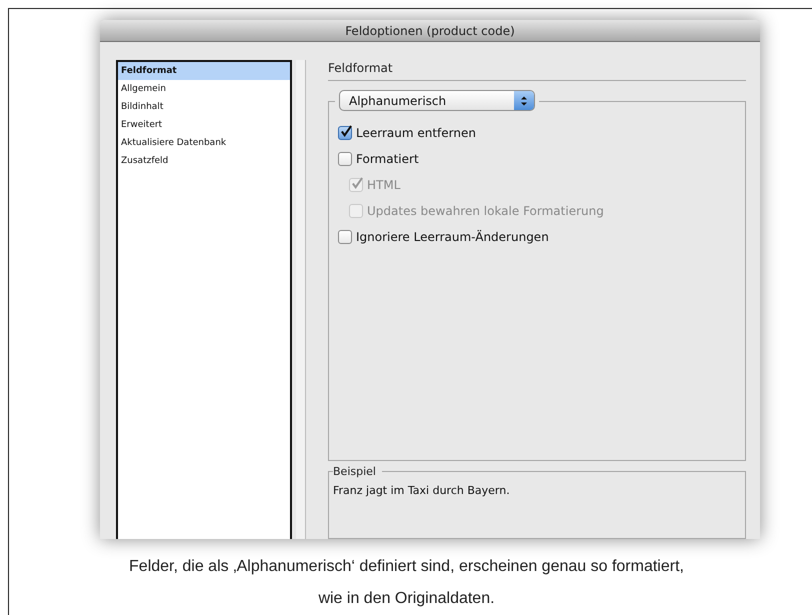  Describe the element at coordinates (422, 491) in the screenshot. I see `example-text: Franz jagt im Taxi durch Bayern.` at that location.